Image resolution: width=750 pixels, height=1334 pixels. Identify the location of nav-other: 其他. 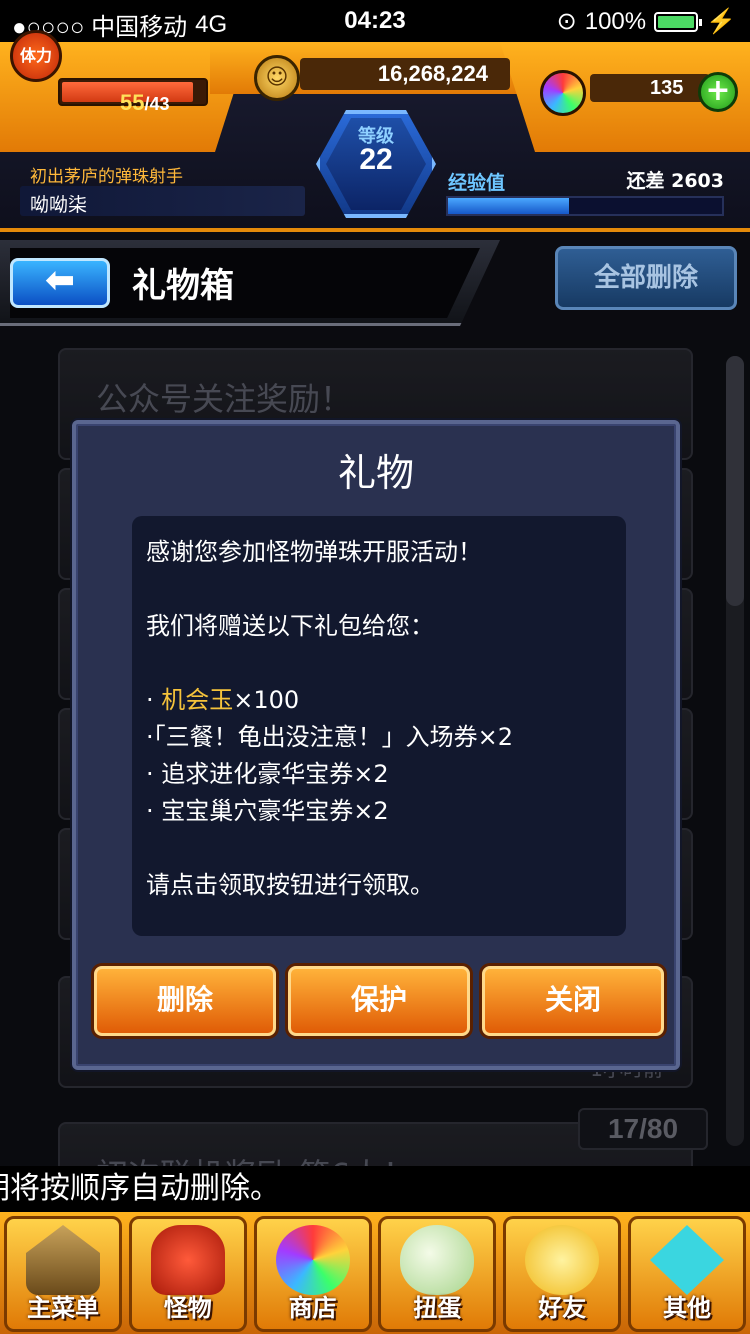
(686, 1274).